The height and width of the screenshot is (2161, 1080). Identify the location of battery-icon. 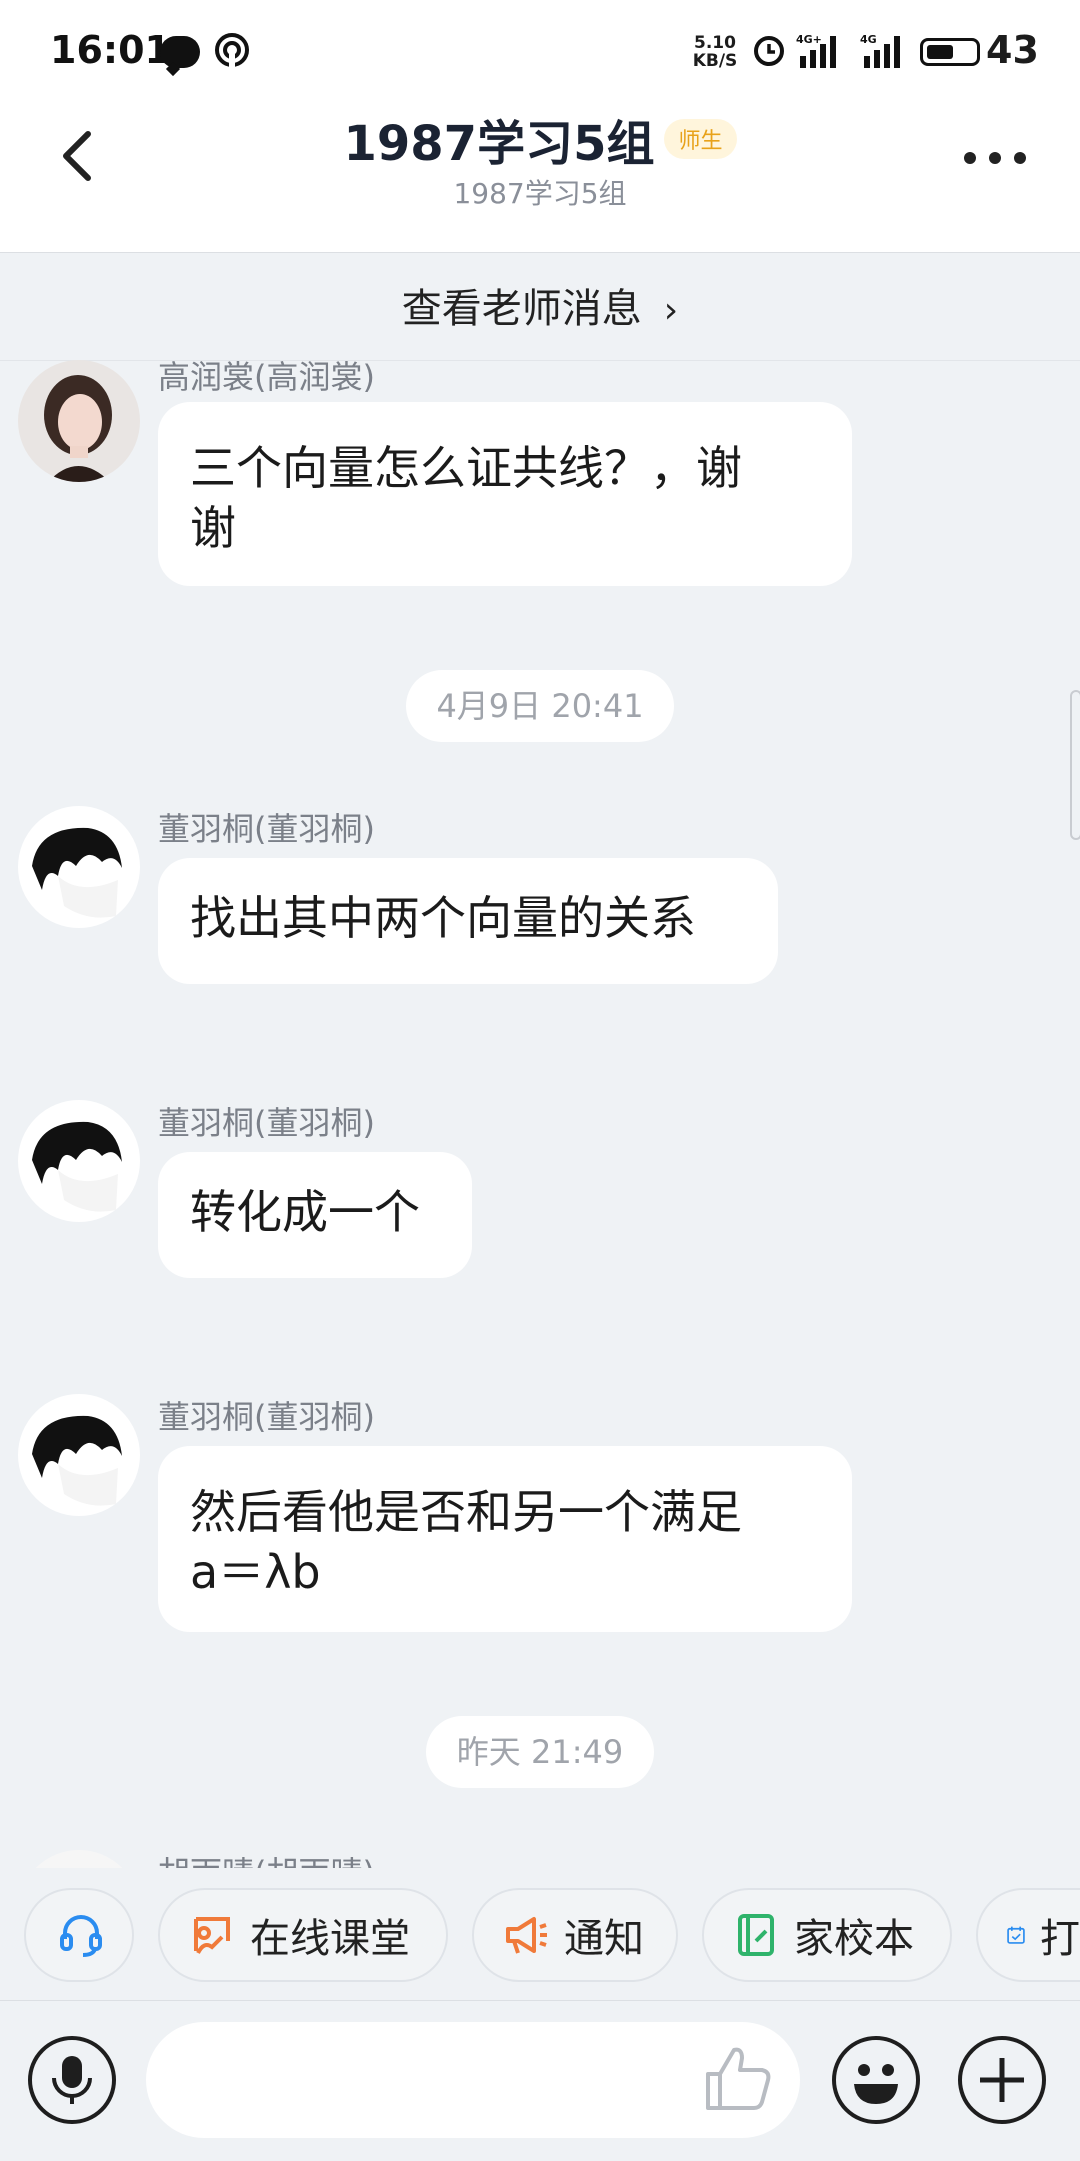
(950, 52).